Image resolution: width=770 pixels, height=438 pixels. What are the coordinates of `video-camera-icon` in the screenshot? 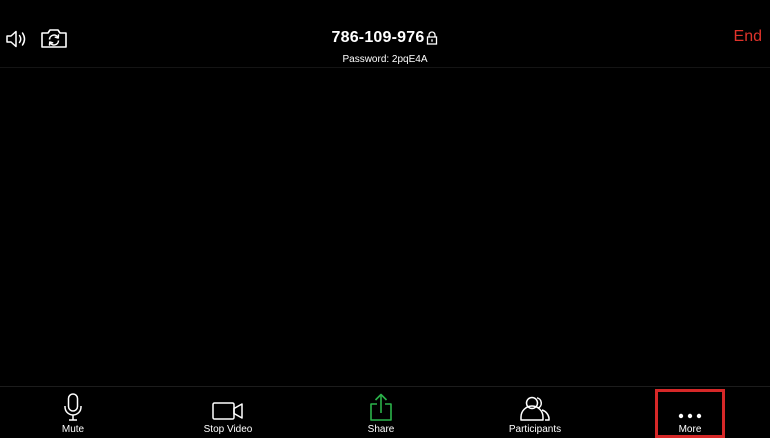 It's located at (228, 405).